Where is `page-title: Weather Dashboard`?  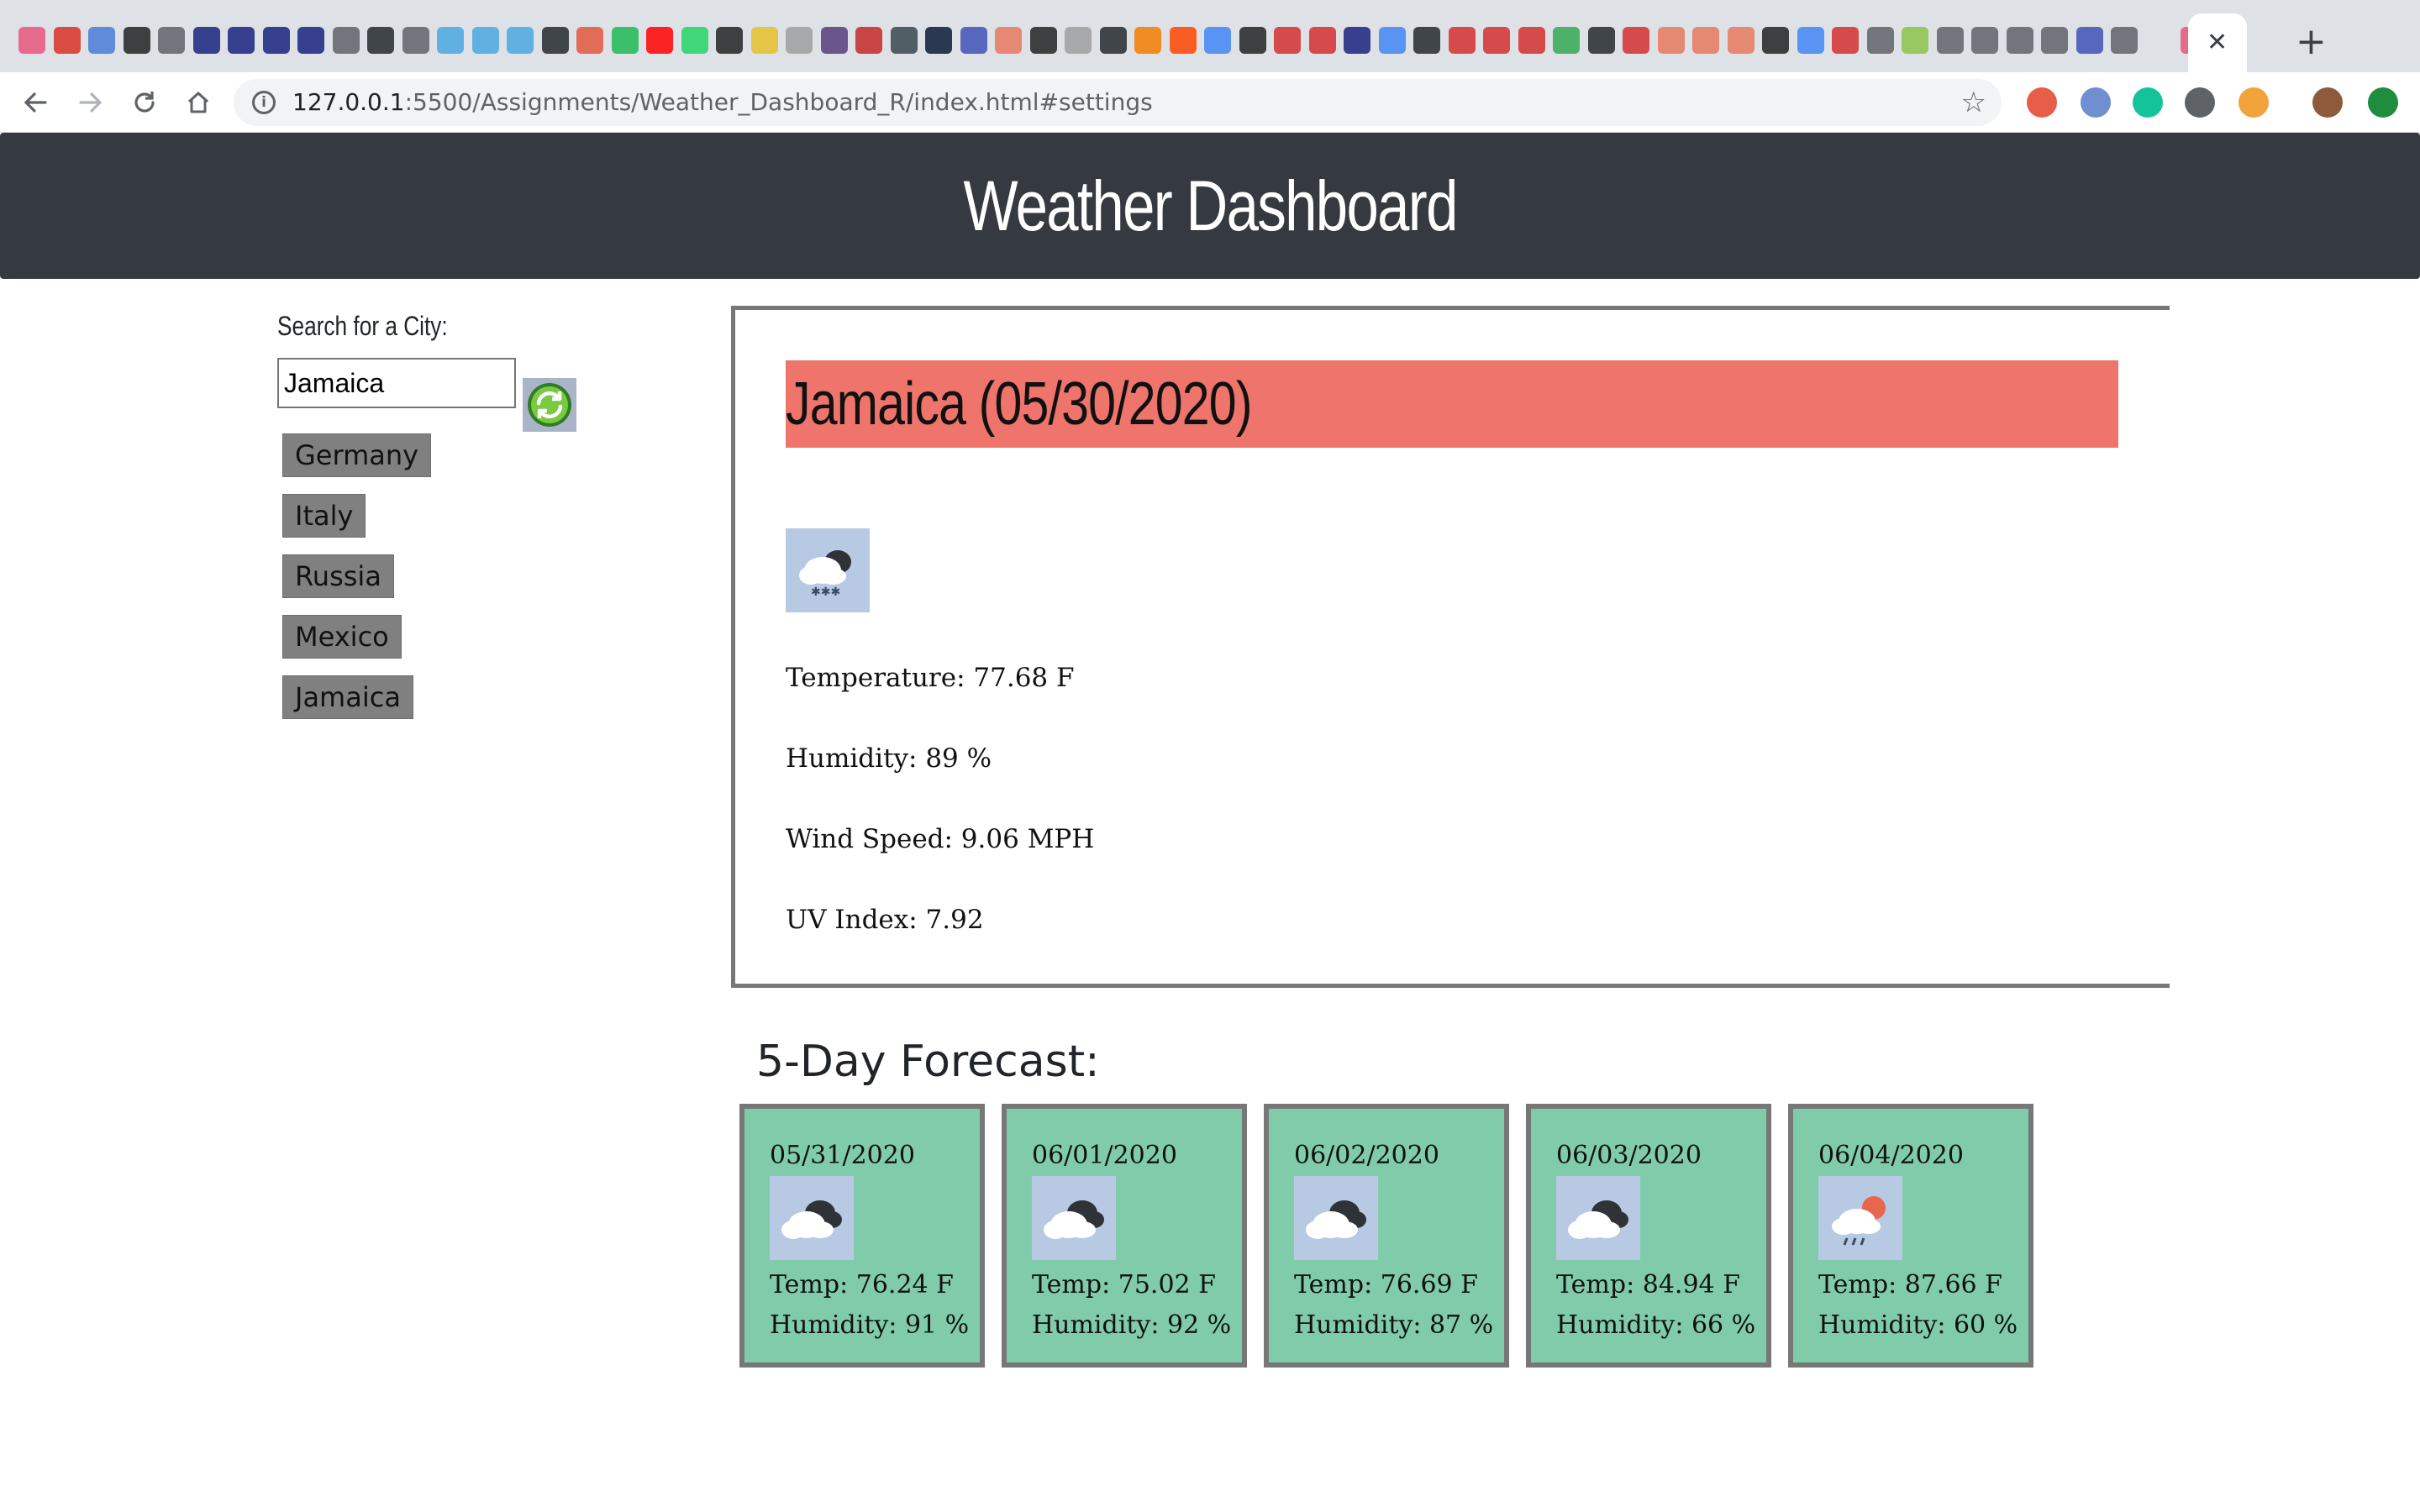 page-title: Weather Dashboard is located at coordinates (1210, 205).